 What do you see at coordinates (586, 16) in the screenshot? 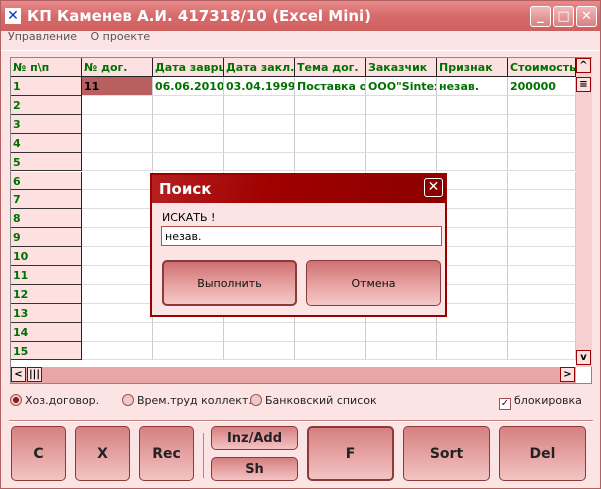
I see `close-button: ✕` at bounding box center [586, 16].